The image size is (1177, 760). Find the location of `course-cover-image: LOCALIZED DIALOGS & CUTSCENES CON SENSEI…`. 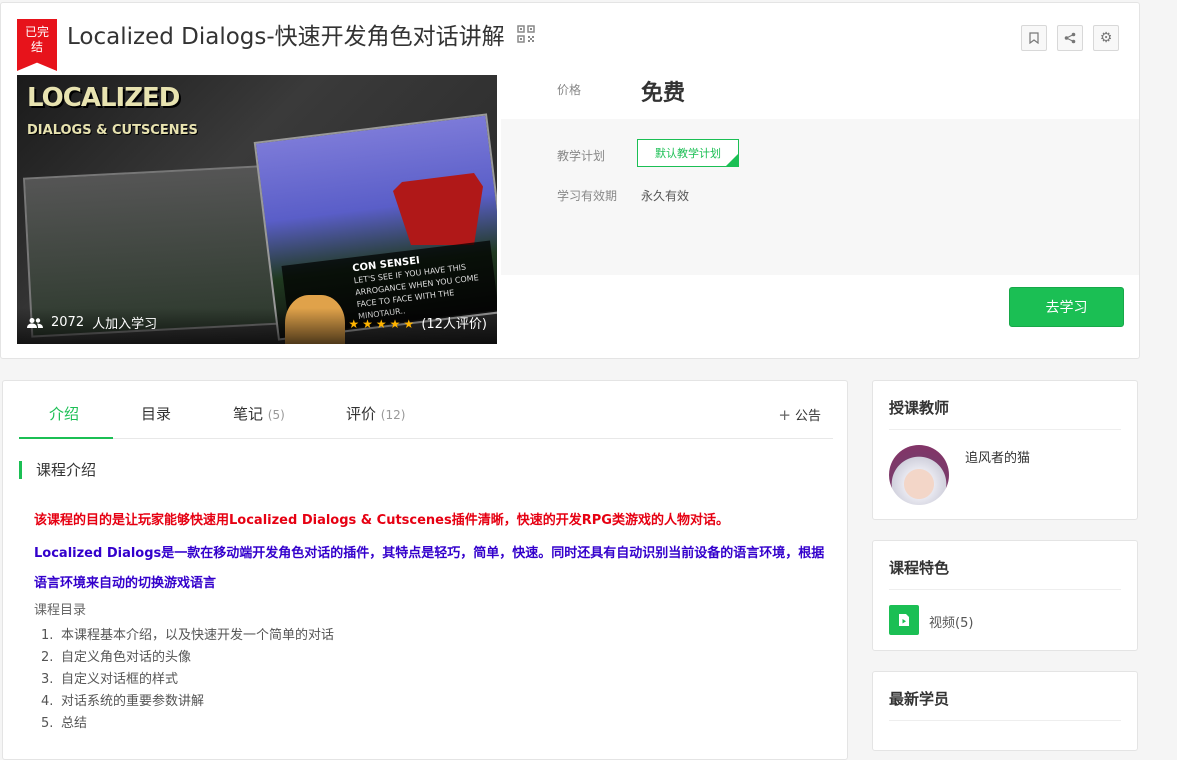

course-cover-image: LOCALIZED DIALOGS & CUTSCENES CON SENSEI… is located at coordinates (257, 209).